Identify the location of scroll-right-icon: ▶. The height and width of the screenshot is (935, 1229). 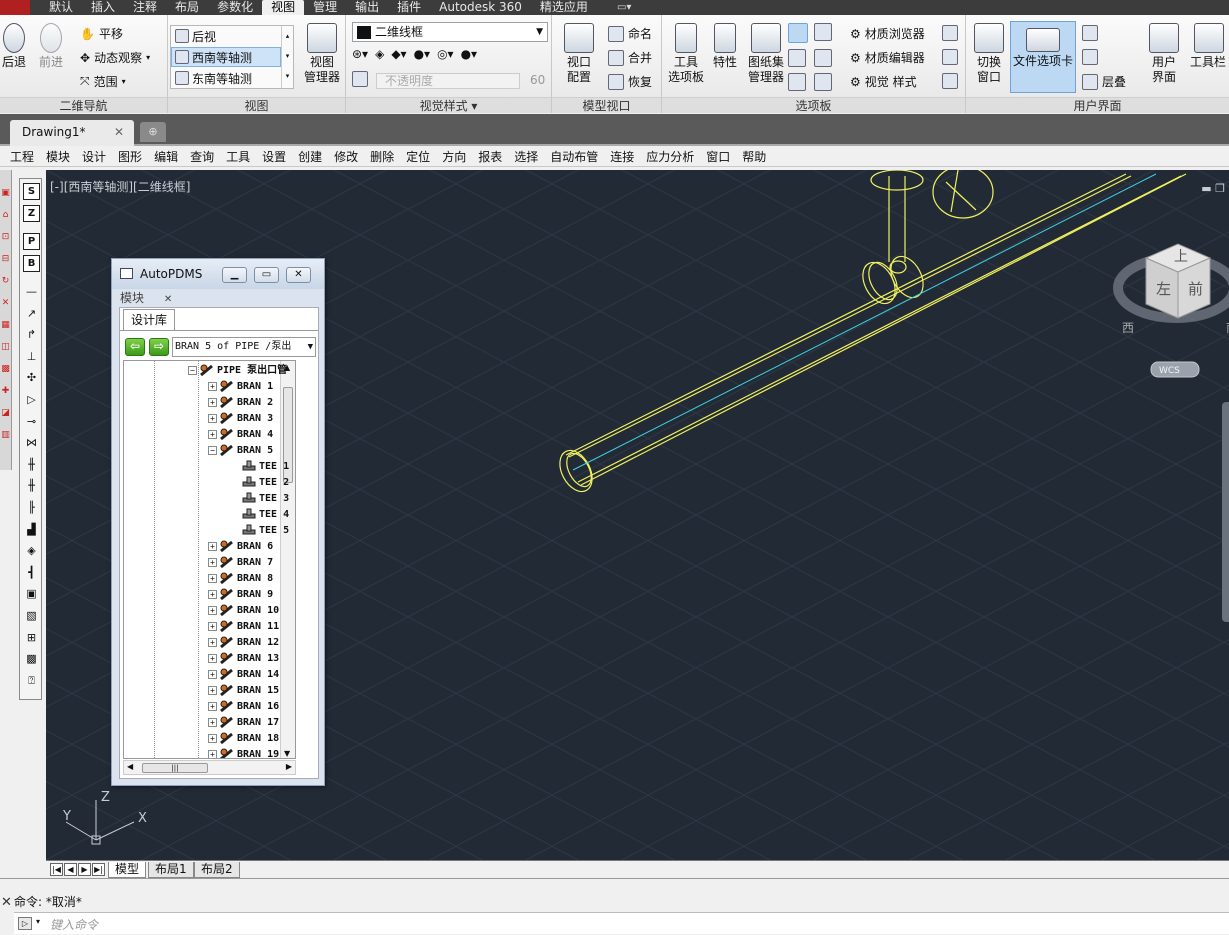
(289, 766).